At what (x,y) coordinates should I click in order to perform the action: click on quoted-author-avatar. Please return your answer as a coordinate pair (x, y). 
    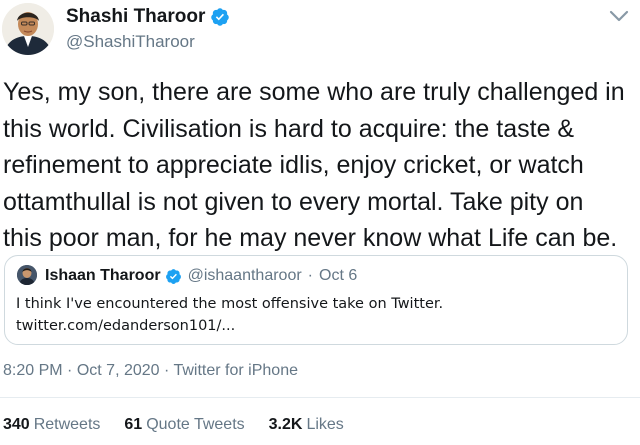
    Looking at the image, I should click on (27, 275).